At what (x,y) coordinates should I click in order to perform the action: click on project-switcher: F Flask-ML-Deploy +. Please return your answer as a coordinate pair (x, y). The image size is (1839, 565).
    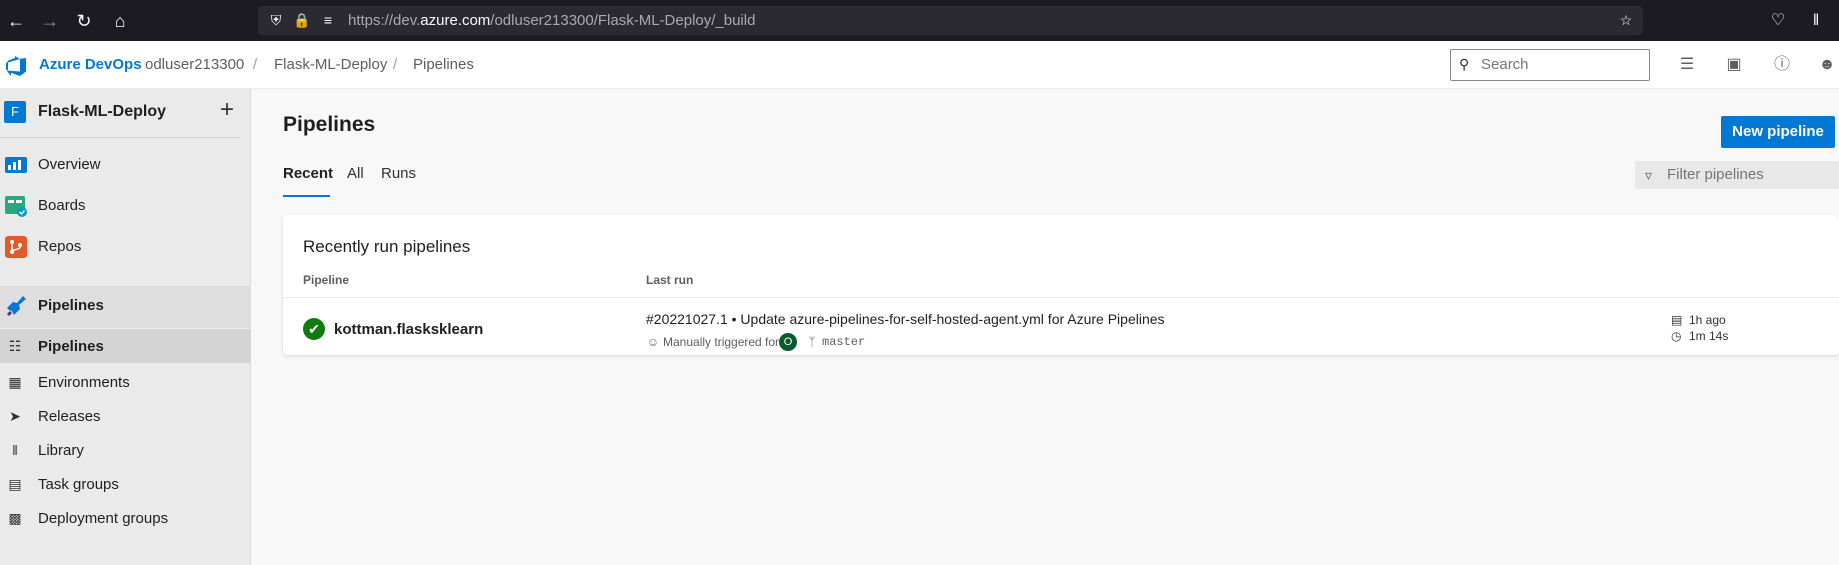
    Looking at the image, I should click on (125, 113).